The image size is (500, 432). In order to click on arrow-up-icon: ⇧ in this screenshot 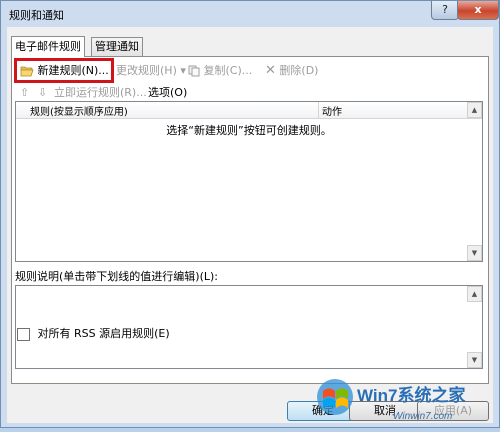, I will do `click(25, 92)`.